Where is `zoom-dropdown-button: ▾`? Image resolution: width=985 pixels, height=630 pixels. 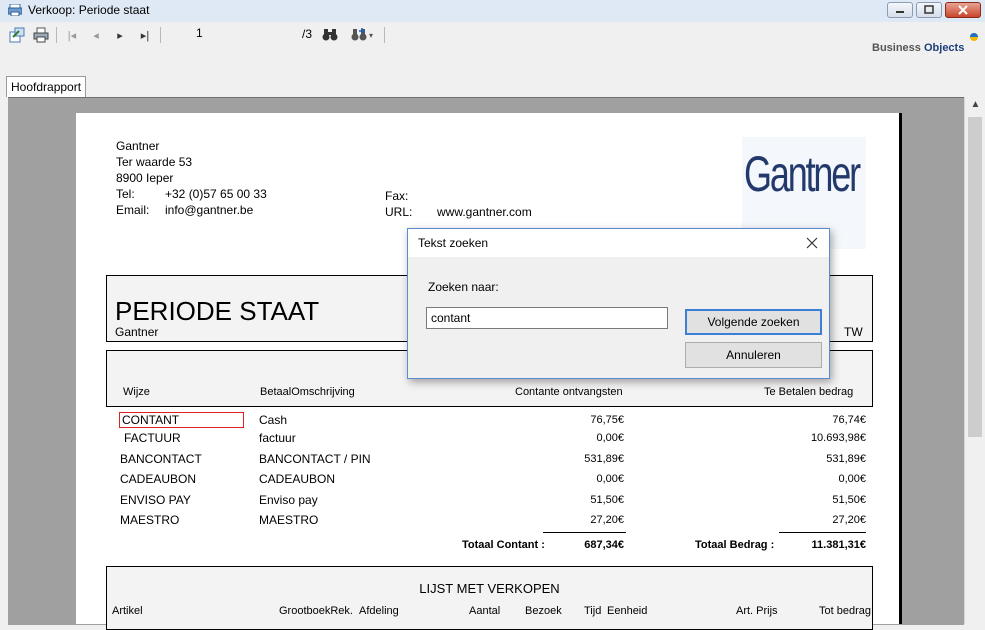
zoom-dropdown-button: ▾ is located at coordinates (362, 35).